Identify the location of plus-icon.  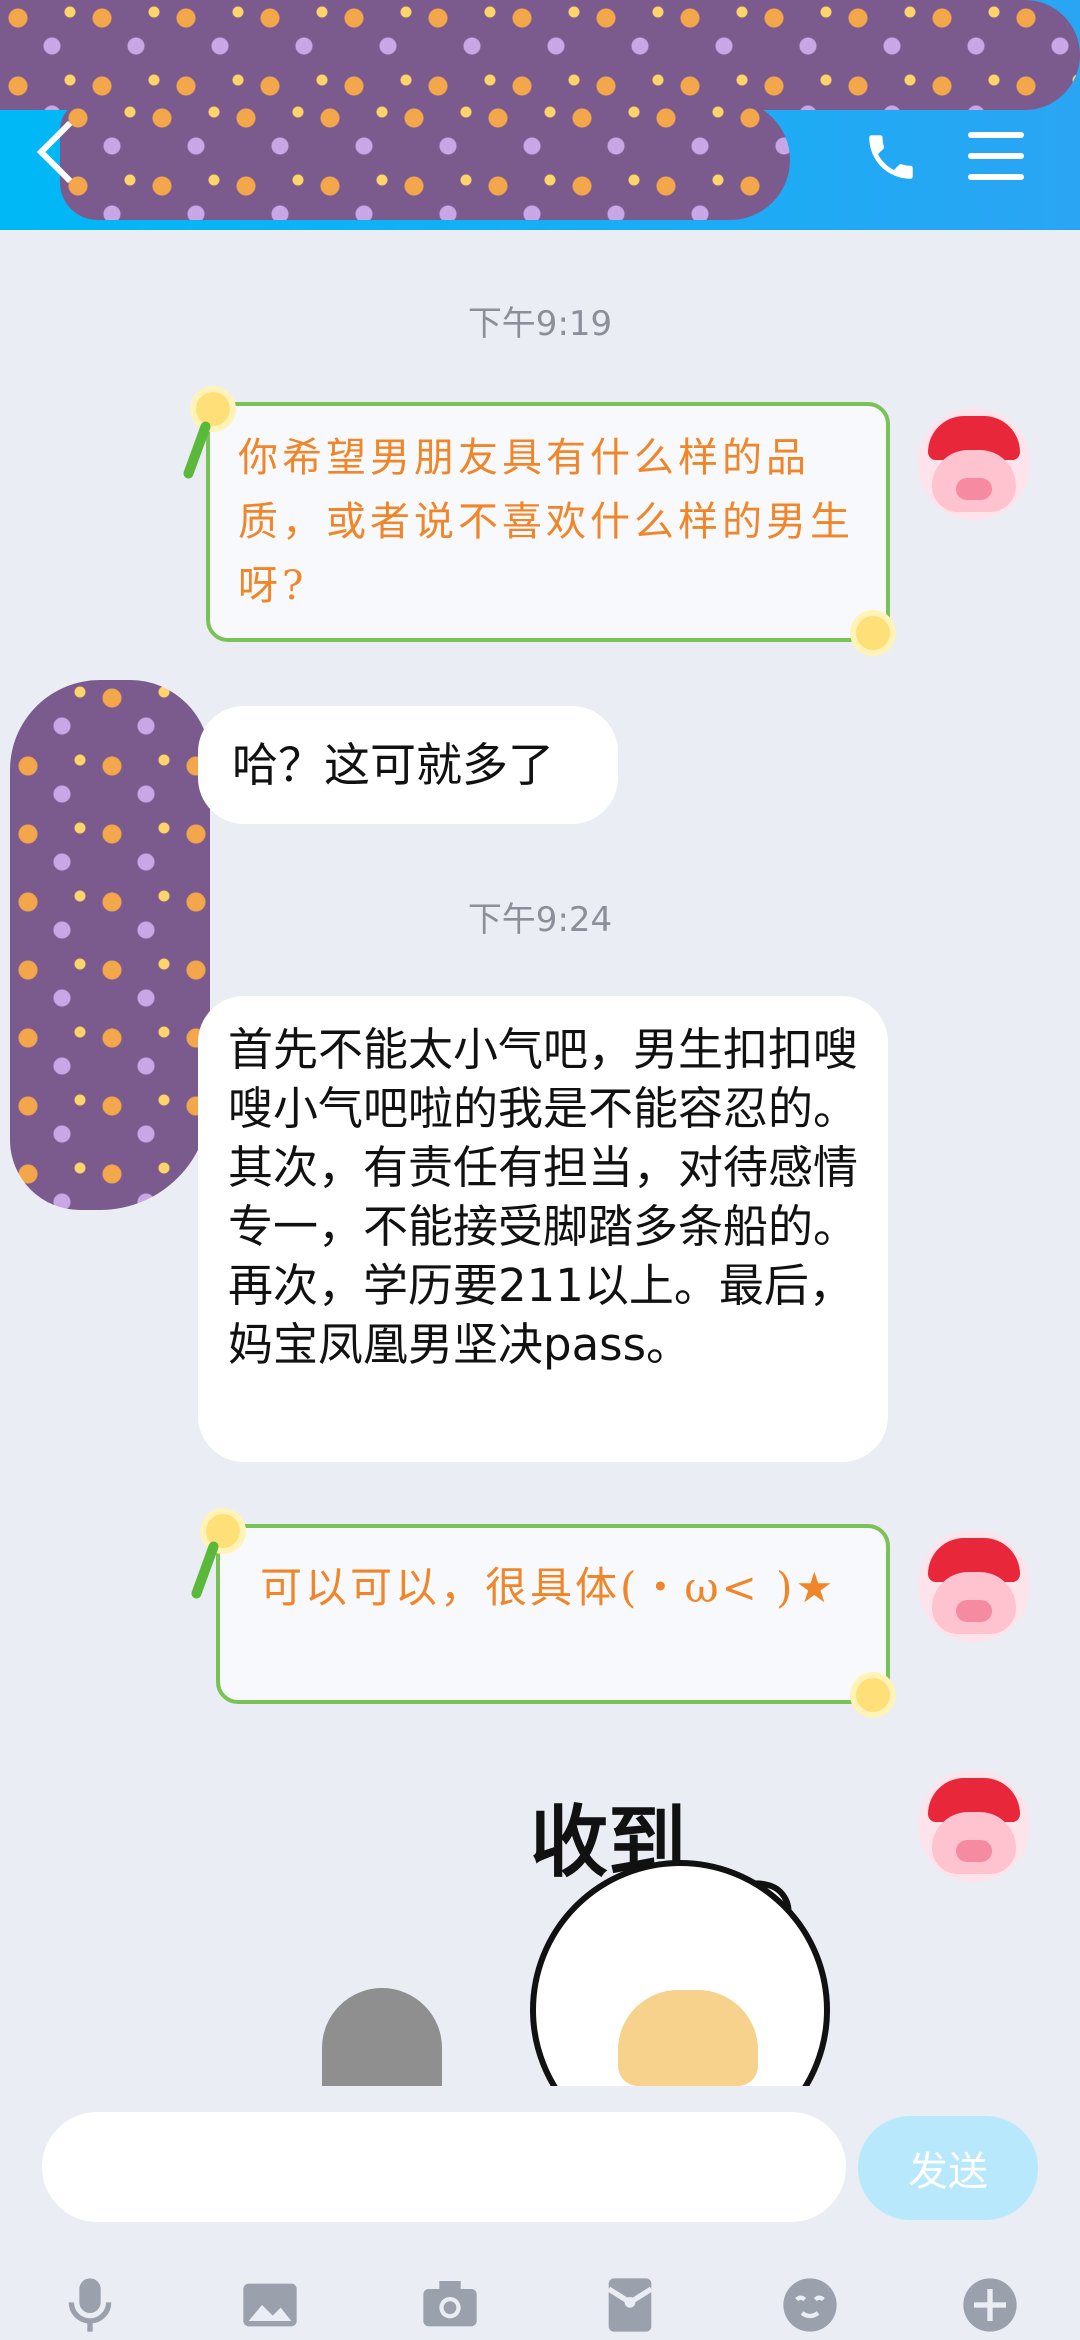
(990, 2305).